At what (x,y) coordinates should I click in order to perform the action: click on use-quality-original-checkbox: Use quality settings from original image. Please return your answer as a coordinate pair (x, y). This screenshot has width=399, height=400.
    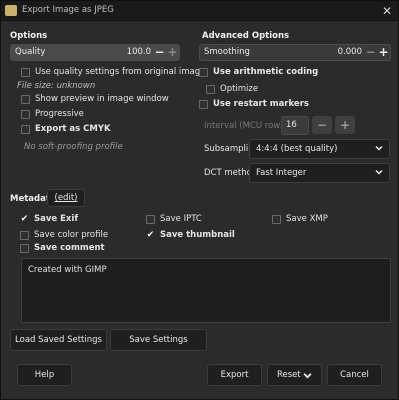
    Looking at the image, I should click on (113, 72).